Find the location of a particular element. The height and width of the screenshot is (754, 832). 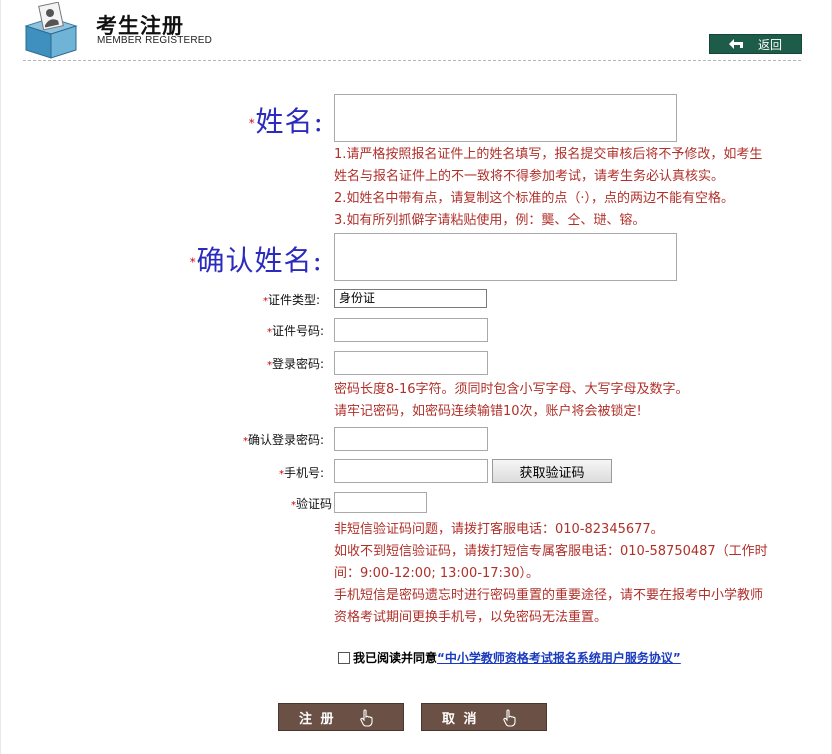

confirm-password-label: *确认登录密码: is located at coordinates (284, 440).